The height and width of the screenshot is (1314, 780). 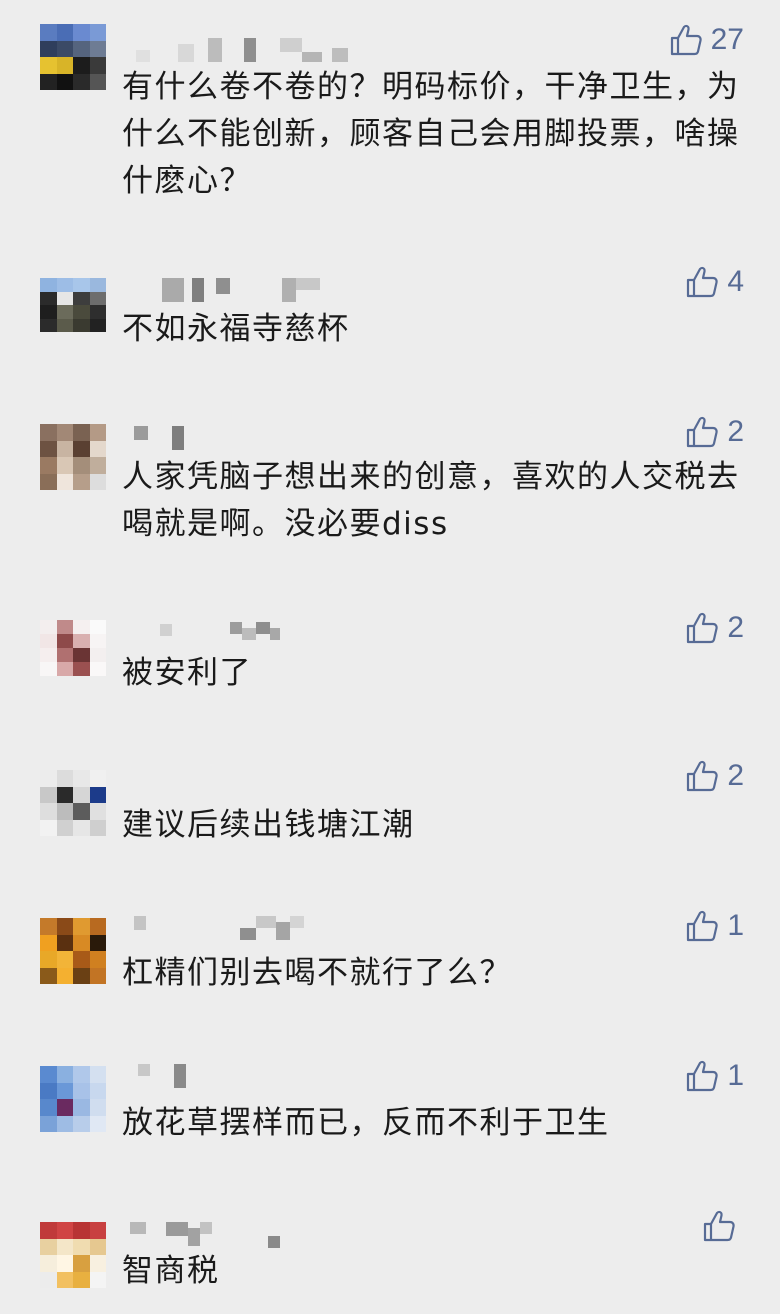 What do you see at coordinates (366, 1123) in the screenshot?
I see `comment-text: 放花草摆样而已，反而不利于卫生` at bounding box center [366, 1123].